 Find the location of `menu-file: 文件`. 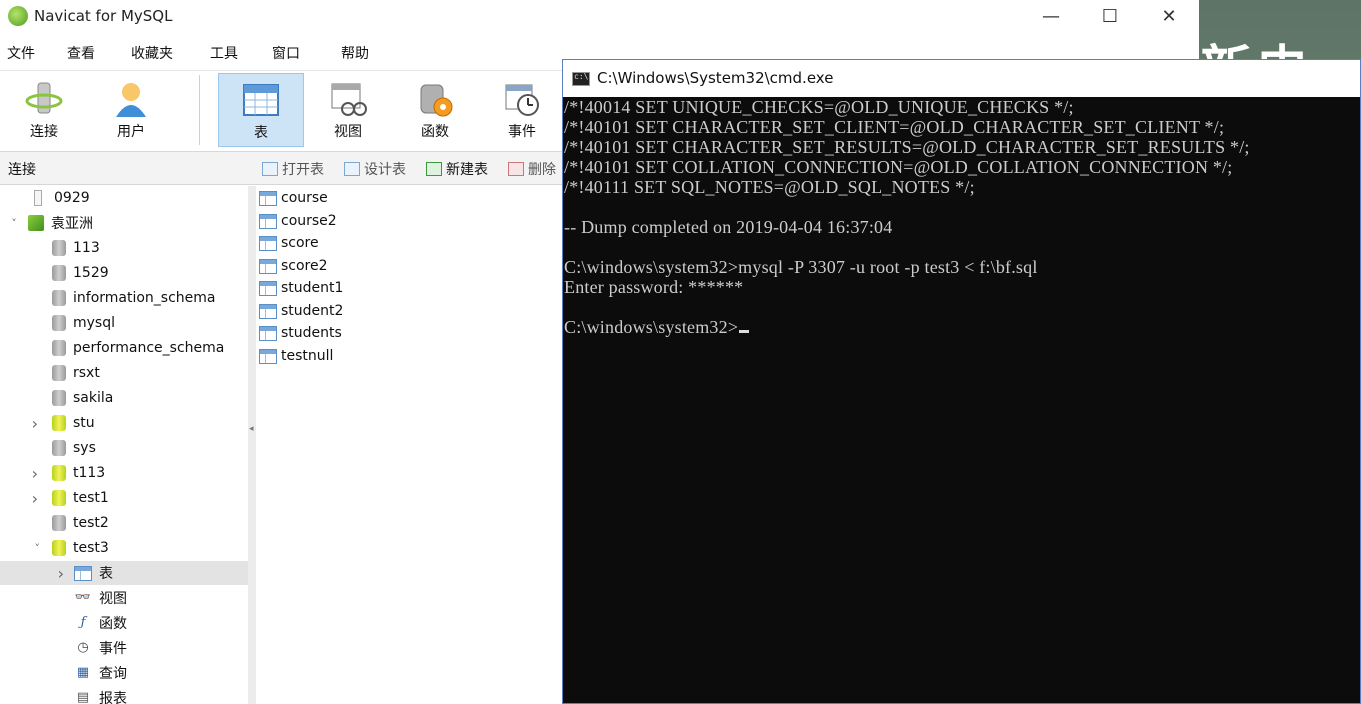

menu-file: 文件 is located at coordinates (21, 53).